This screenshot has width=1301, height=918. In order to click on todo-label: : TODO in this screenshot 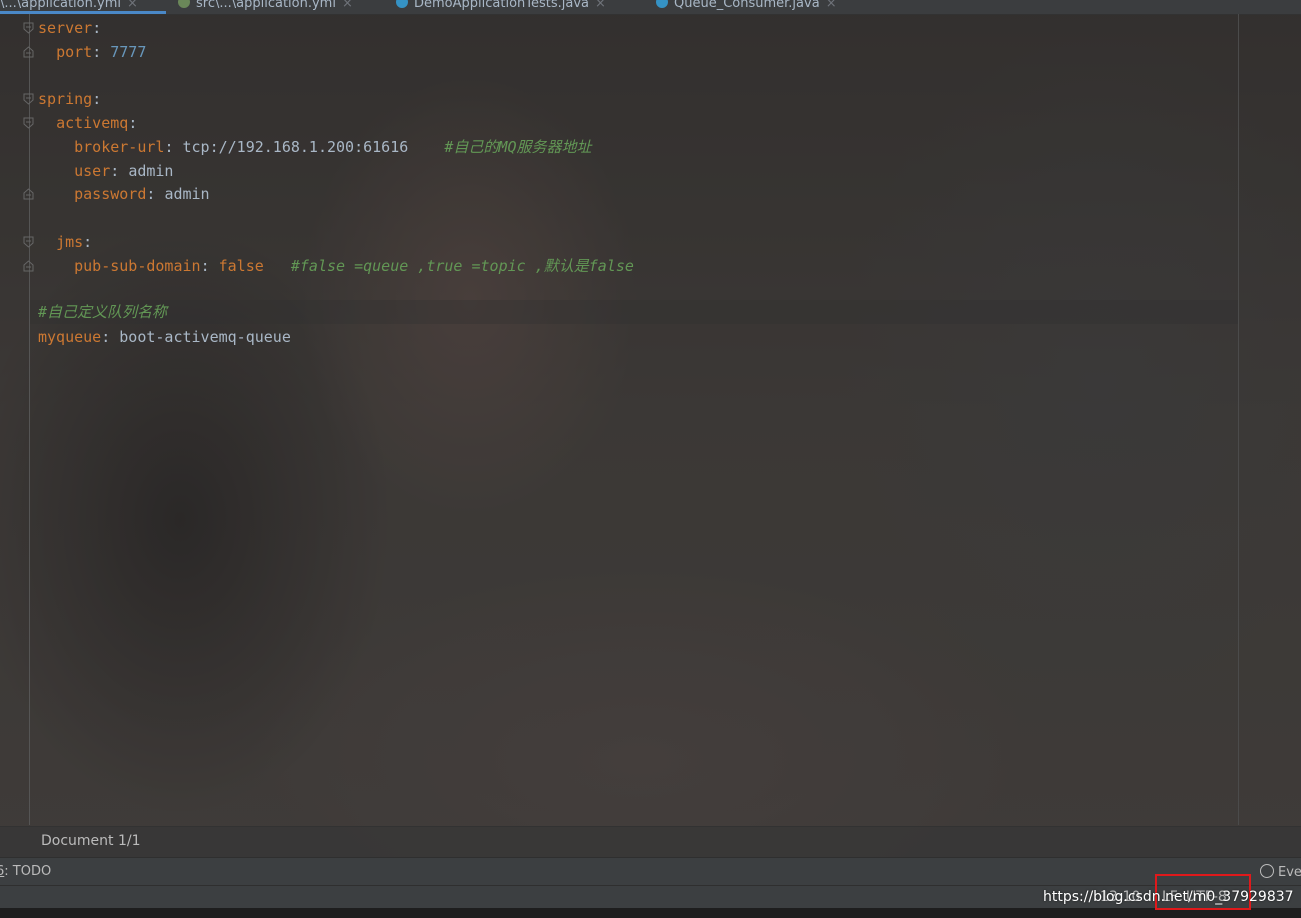, I will do `click(28, 871)`.